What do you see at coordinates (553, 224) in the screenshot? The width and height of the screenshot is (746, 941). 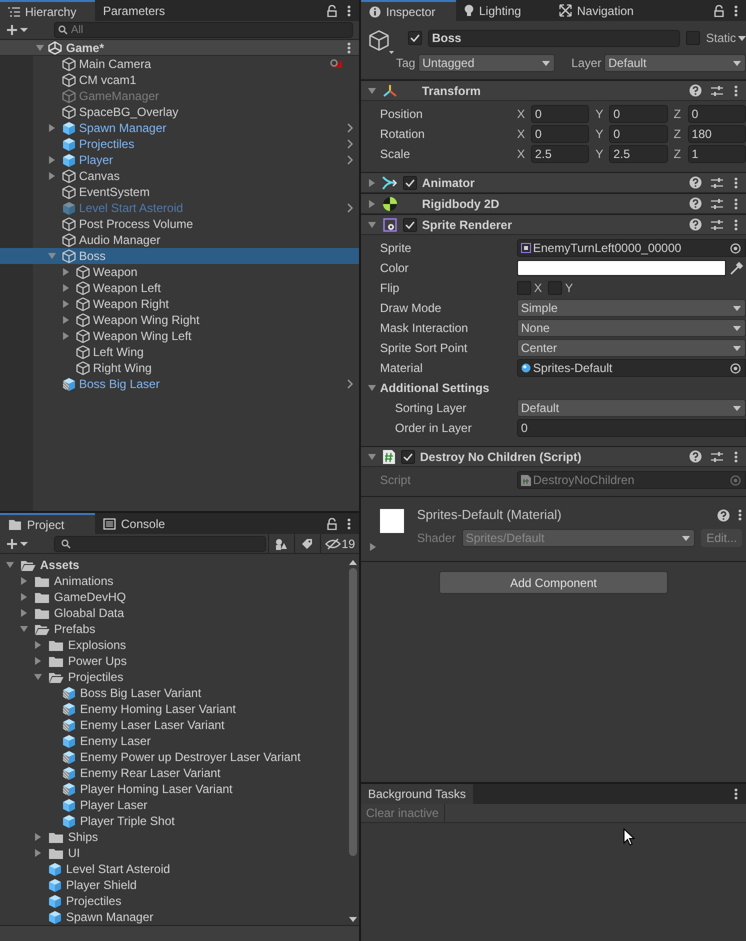 I see `component-header: Sprite Renderer` at bounding box center [553, 224].